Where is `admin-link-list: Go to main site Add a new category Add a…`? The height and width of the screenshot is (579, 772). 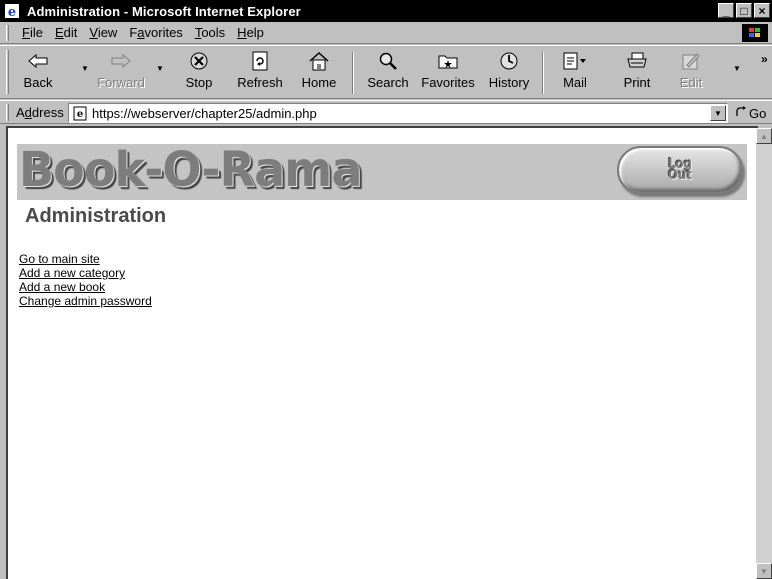 admin-link-list: Go to main site Add a new category Add a… is located at coordinates (85, 280).